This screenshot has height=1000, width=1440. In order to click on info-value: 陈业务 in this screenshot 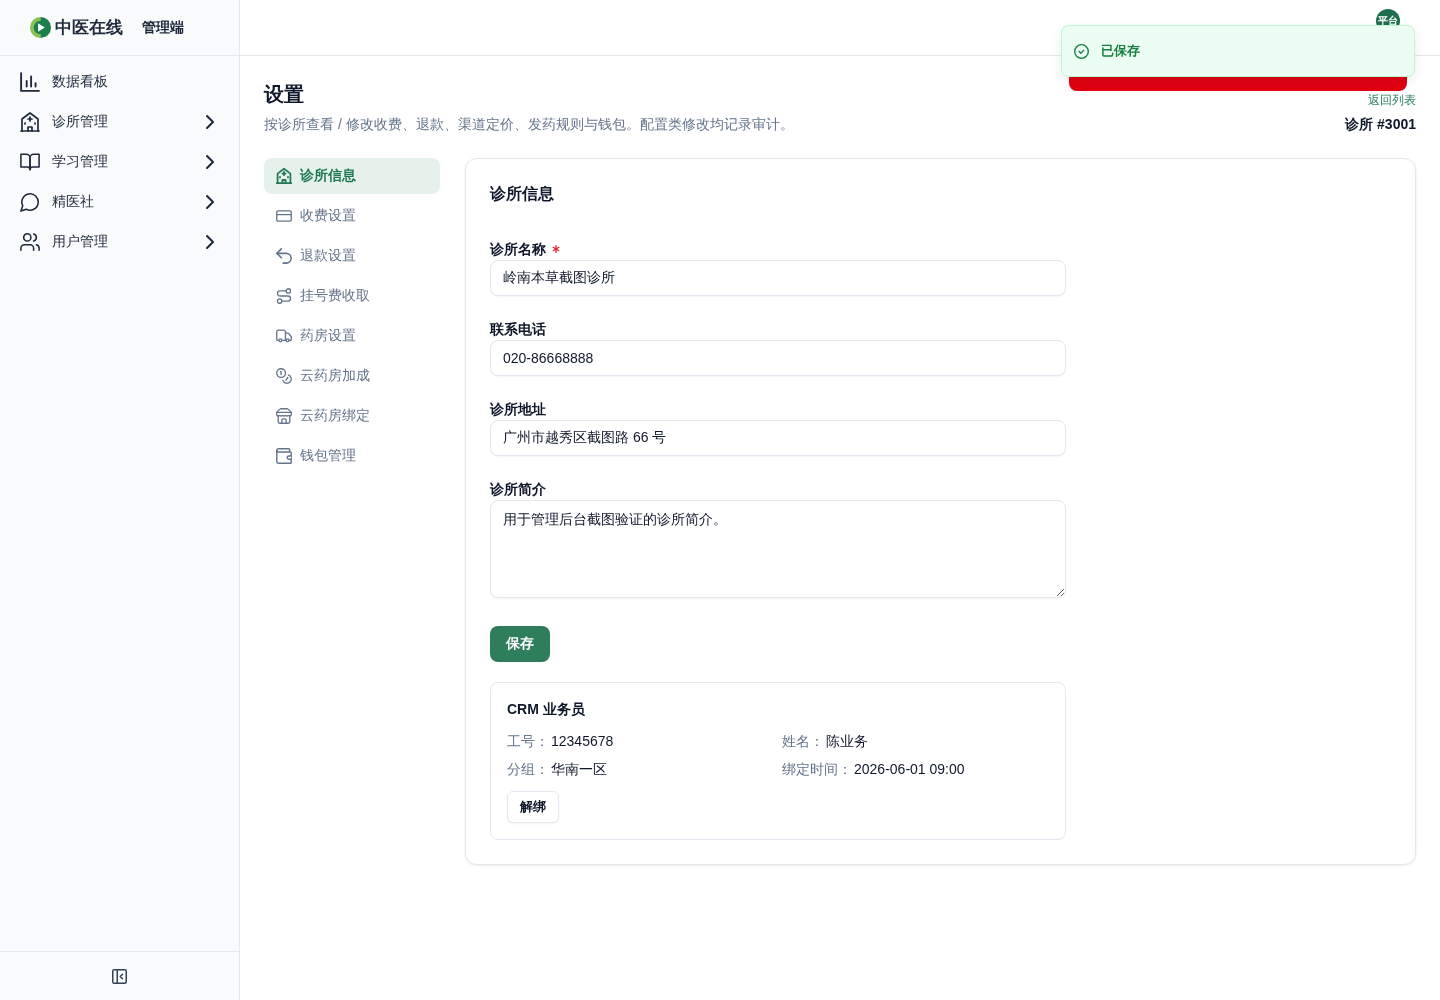, I will do `click(847, 741)`.